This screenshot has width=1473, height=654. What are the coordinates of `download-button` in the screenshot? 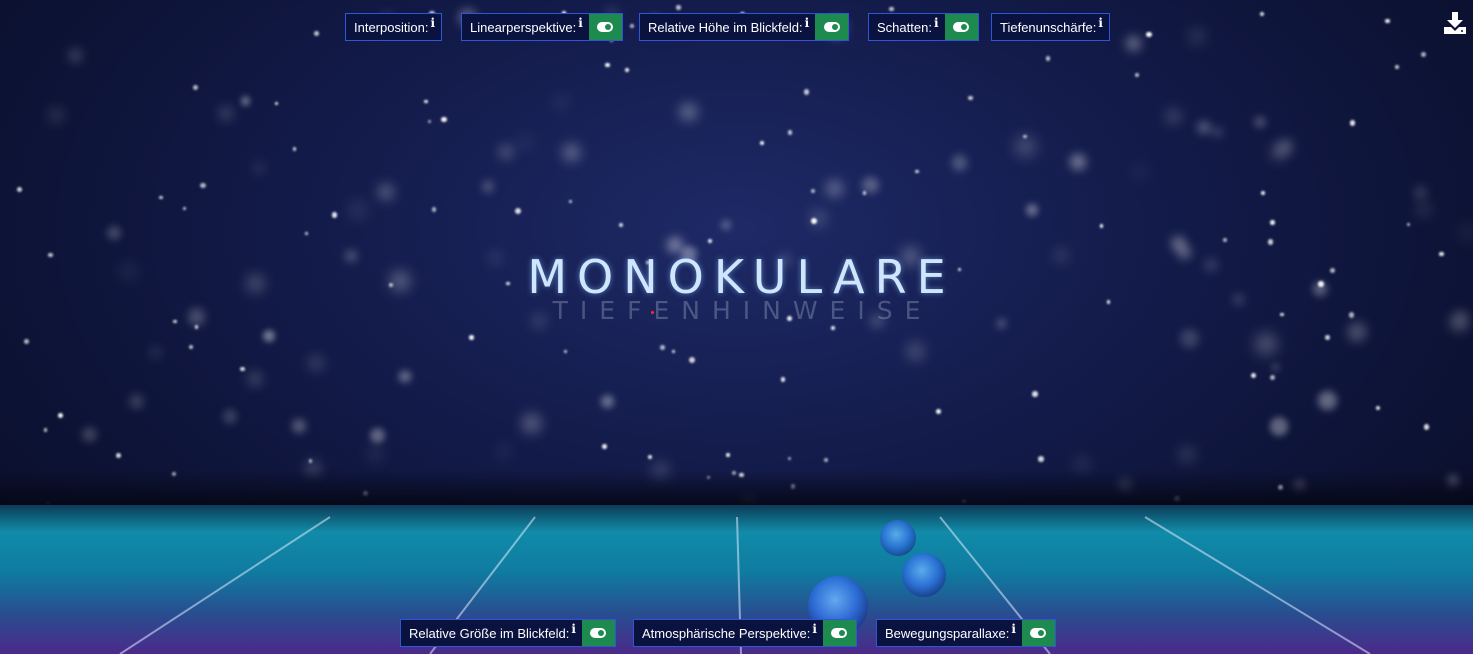 It's located at (1455, 23).